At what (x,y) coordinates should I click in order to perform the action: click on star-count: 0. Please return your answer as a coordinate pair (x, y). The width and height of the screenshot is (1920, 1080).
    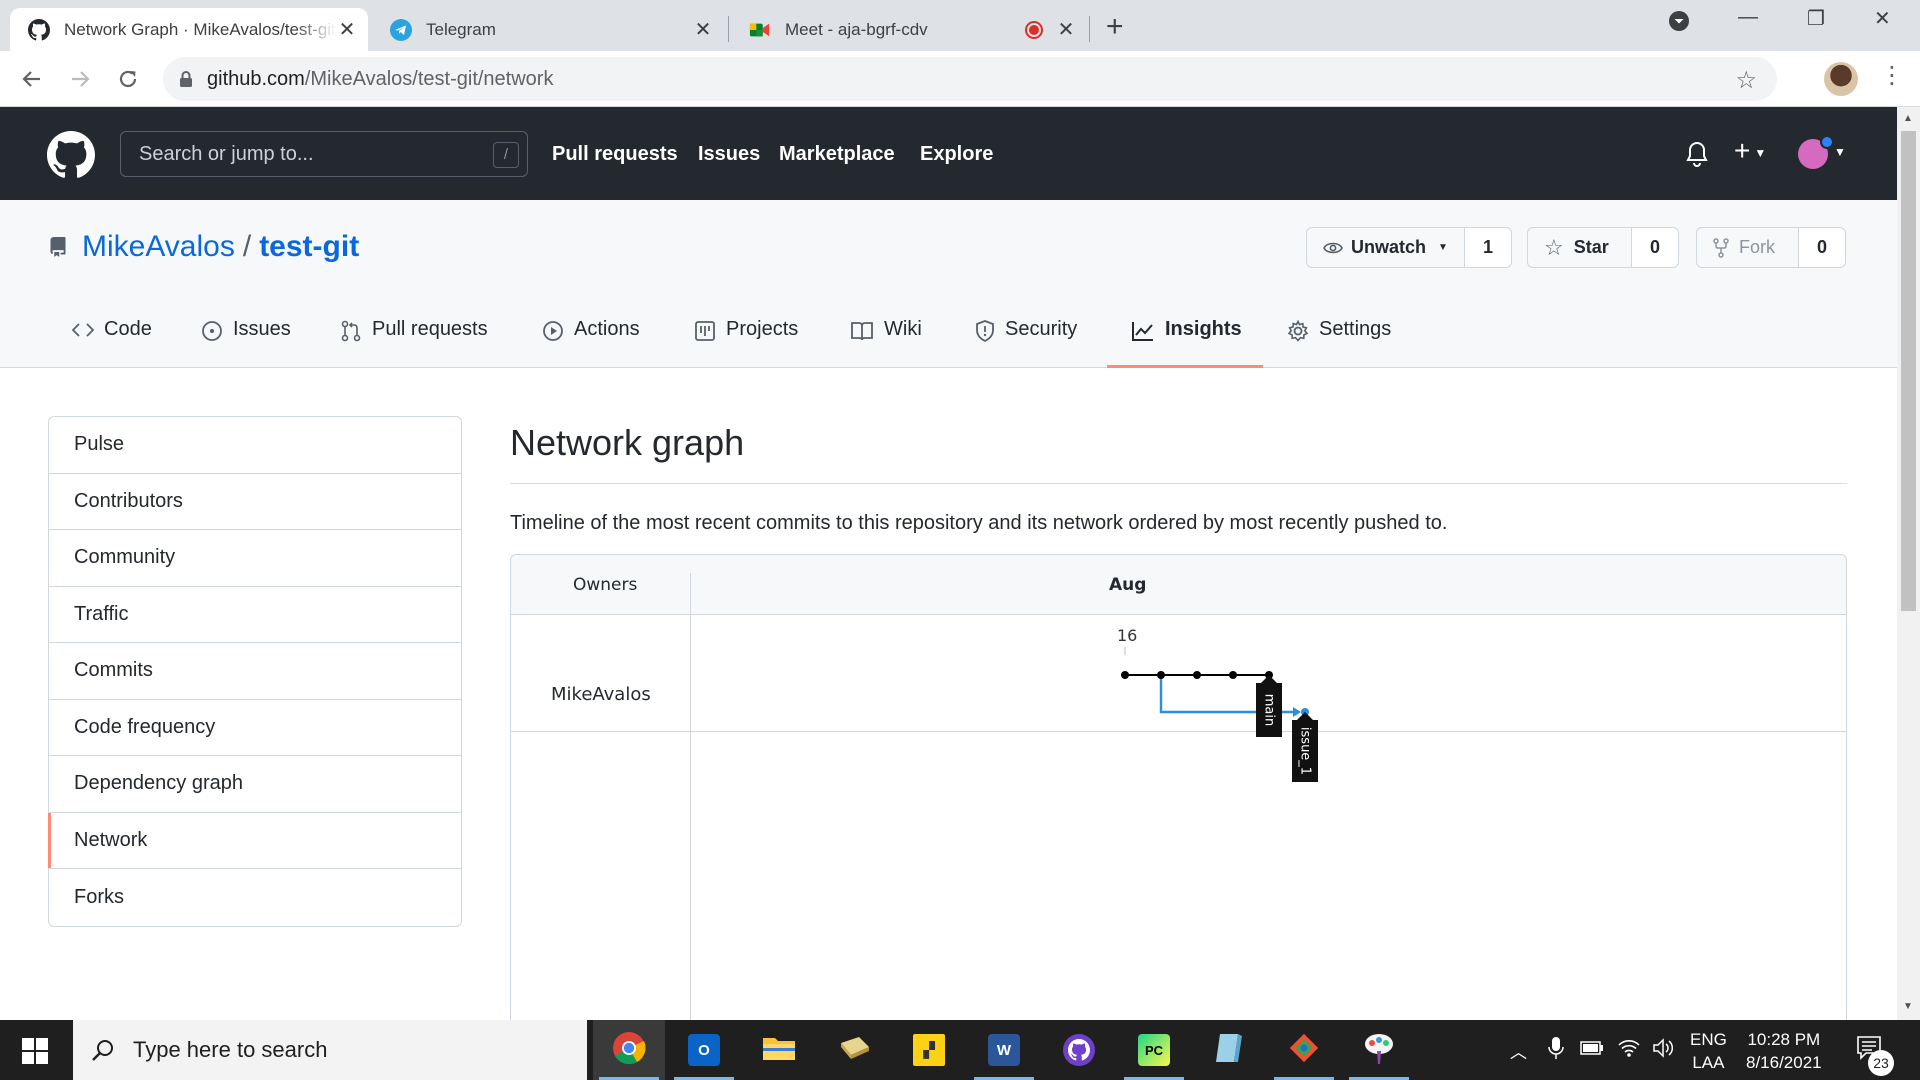
    Looking at the image, I should click on (1655, 247).